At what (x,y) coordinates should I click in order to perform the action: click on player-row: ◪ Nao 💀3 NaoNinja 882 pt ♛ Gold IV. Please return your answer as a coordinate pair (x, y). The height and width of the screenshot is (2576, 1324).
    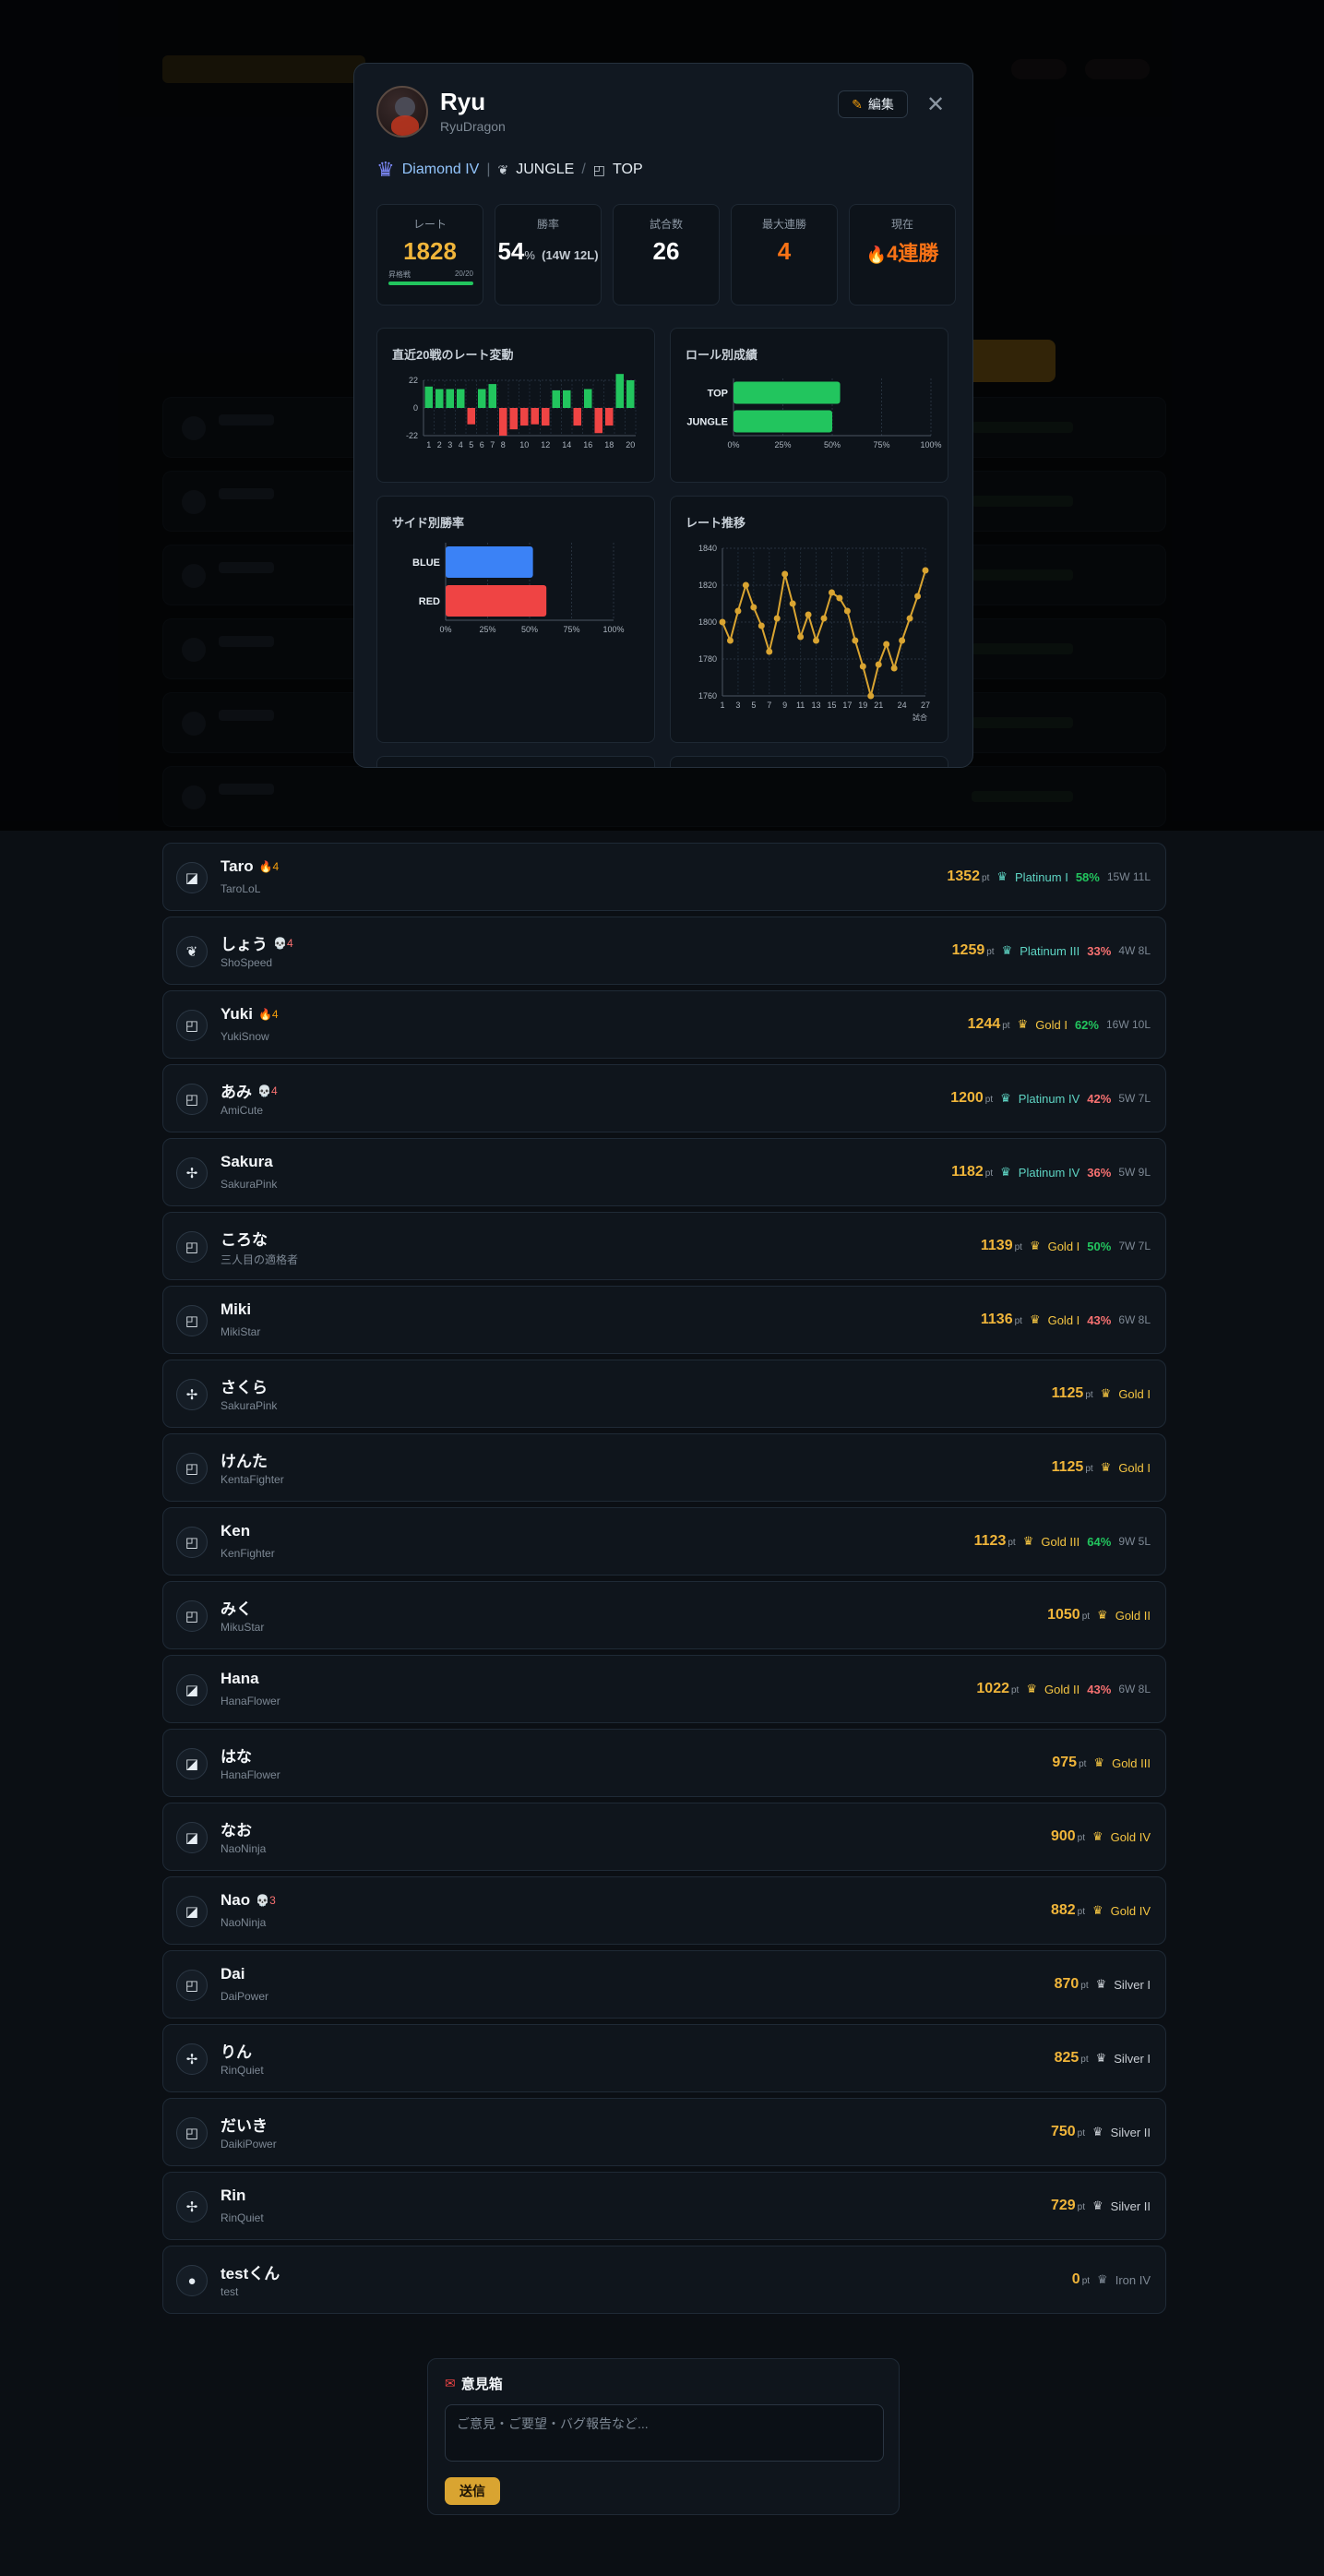
    Looking at the image, I should click on (664, 1911).